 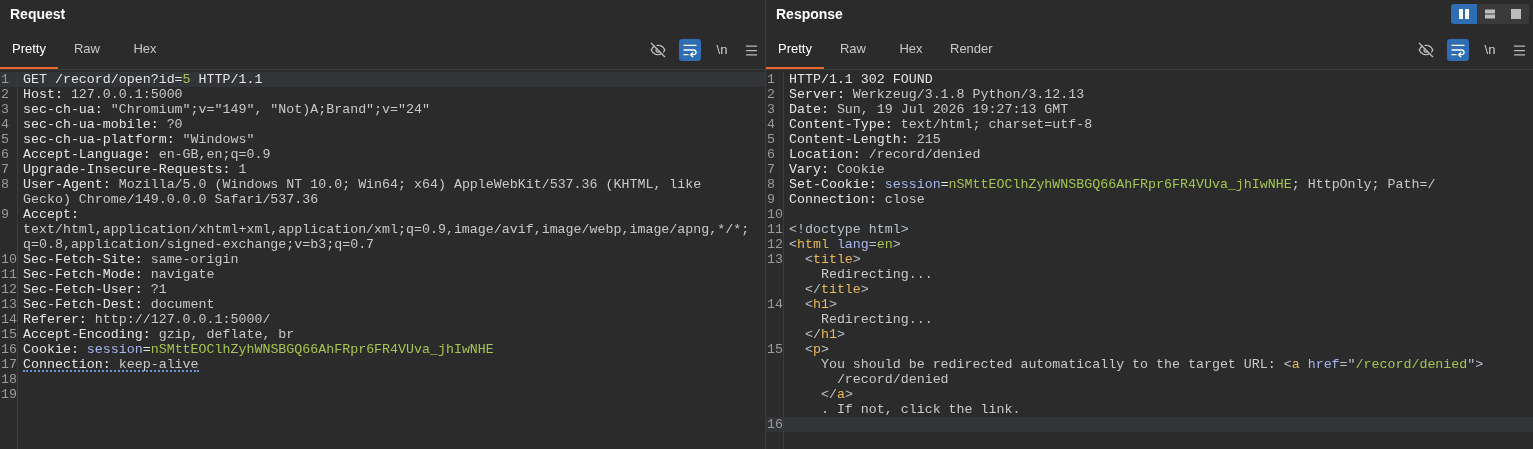 What do you see at coordinates (103, 124) in the screenshot?
I see `code-line: sec-ch-ua-mobile: ?0` at bounding box center [103, 124].